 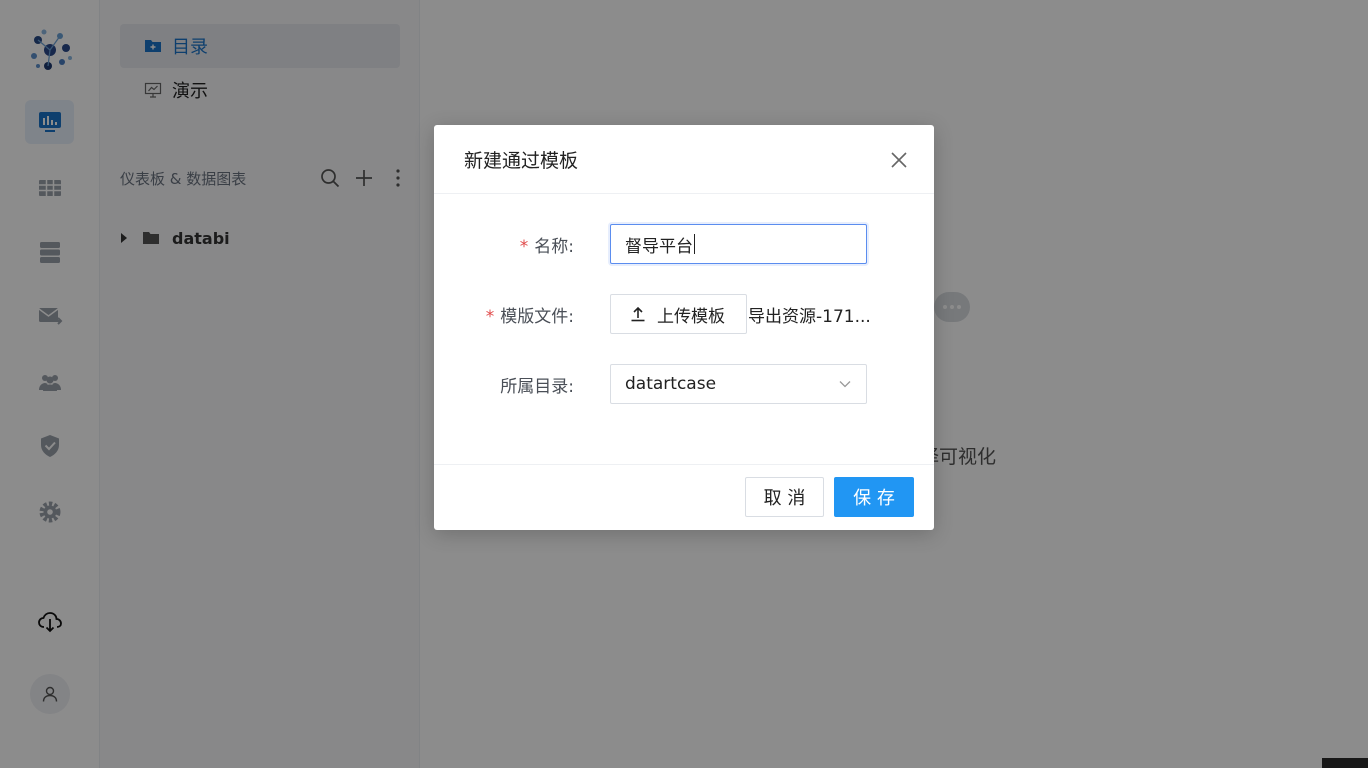 I want to click on field-directory: 所属目录: datartcase, so click(x=684, y=384).